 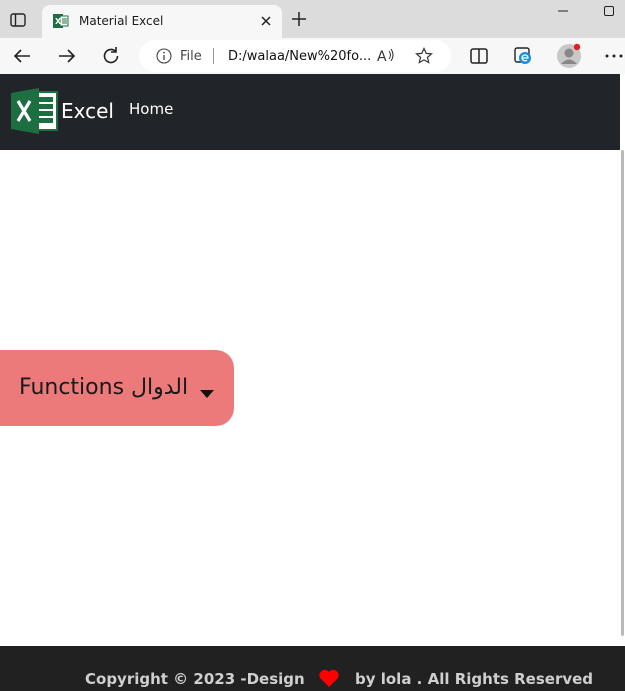 What do you see at coordinates (22, 56) in the screenshot?
I see `back-arrow-icon` at bounding box center [22, 56].